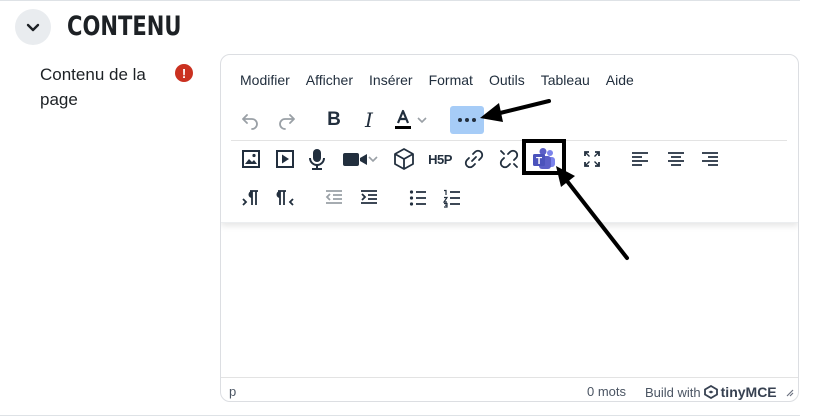  Describe the element at coordinates (491, 112) in the screenshot. I see `arrow-head-more` at that location.